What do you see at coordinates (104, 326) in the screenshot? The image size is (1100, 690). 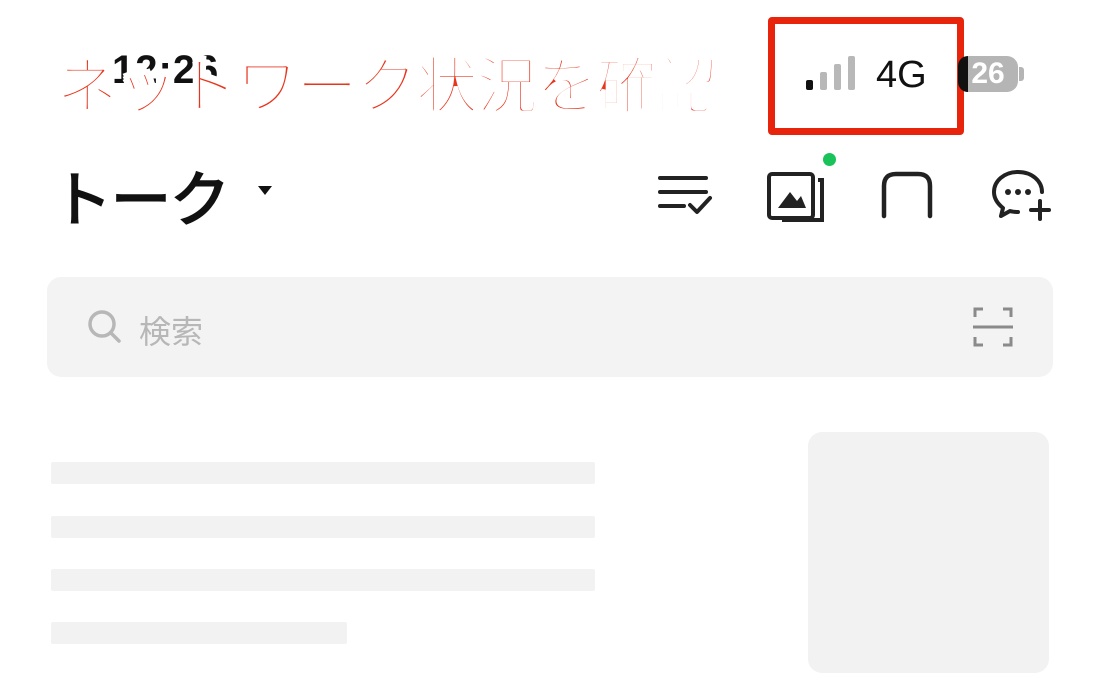 I see `search-icon` at bounding box center [104, 326].